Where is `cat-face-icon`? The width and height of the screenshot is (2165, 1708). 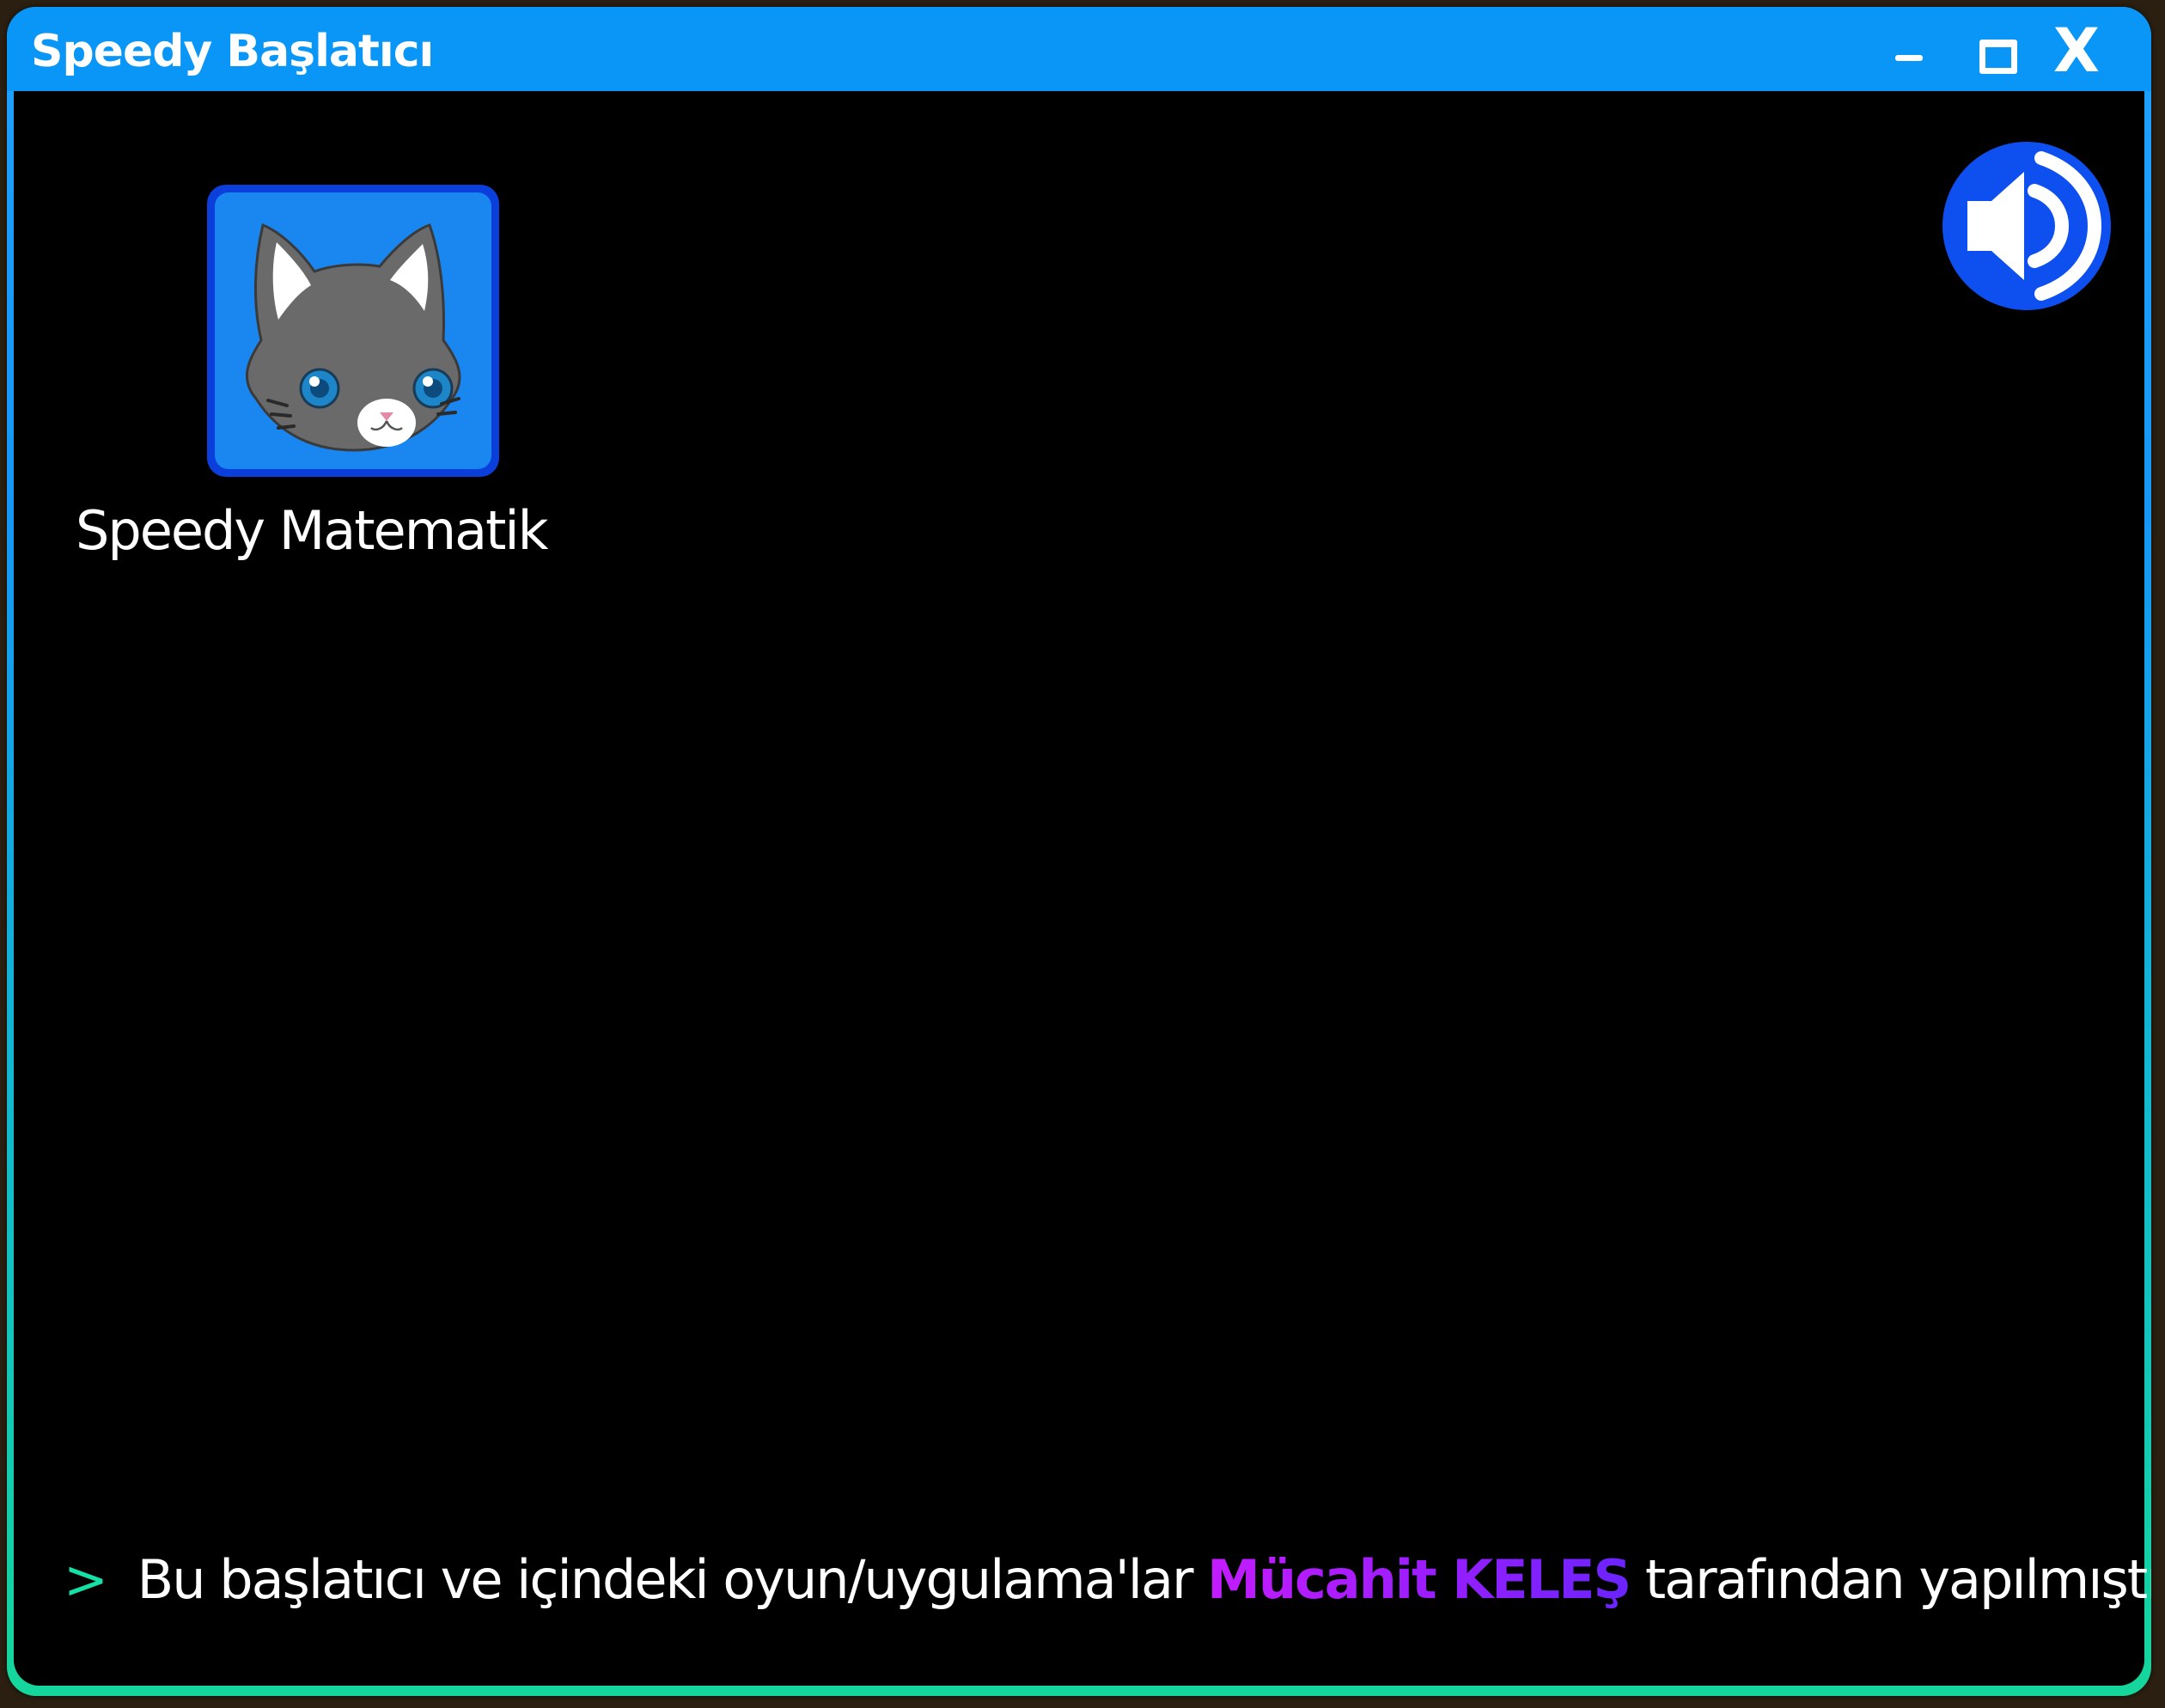 cat-face-icon is located at coordinates (353, 331).